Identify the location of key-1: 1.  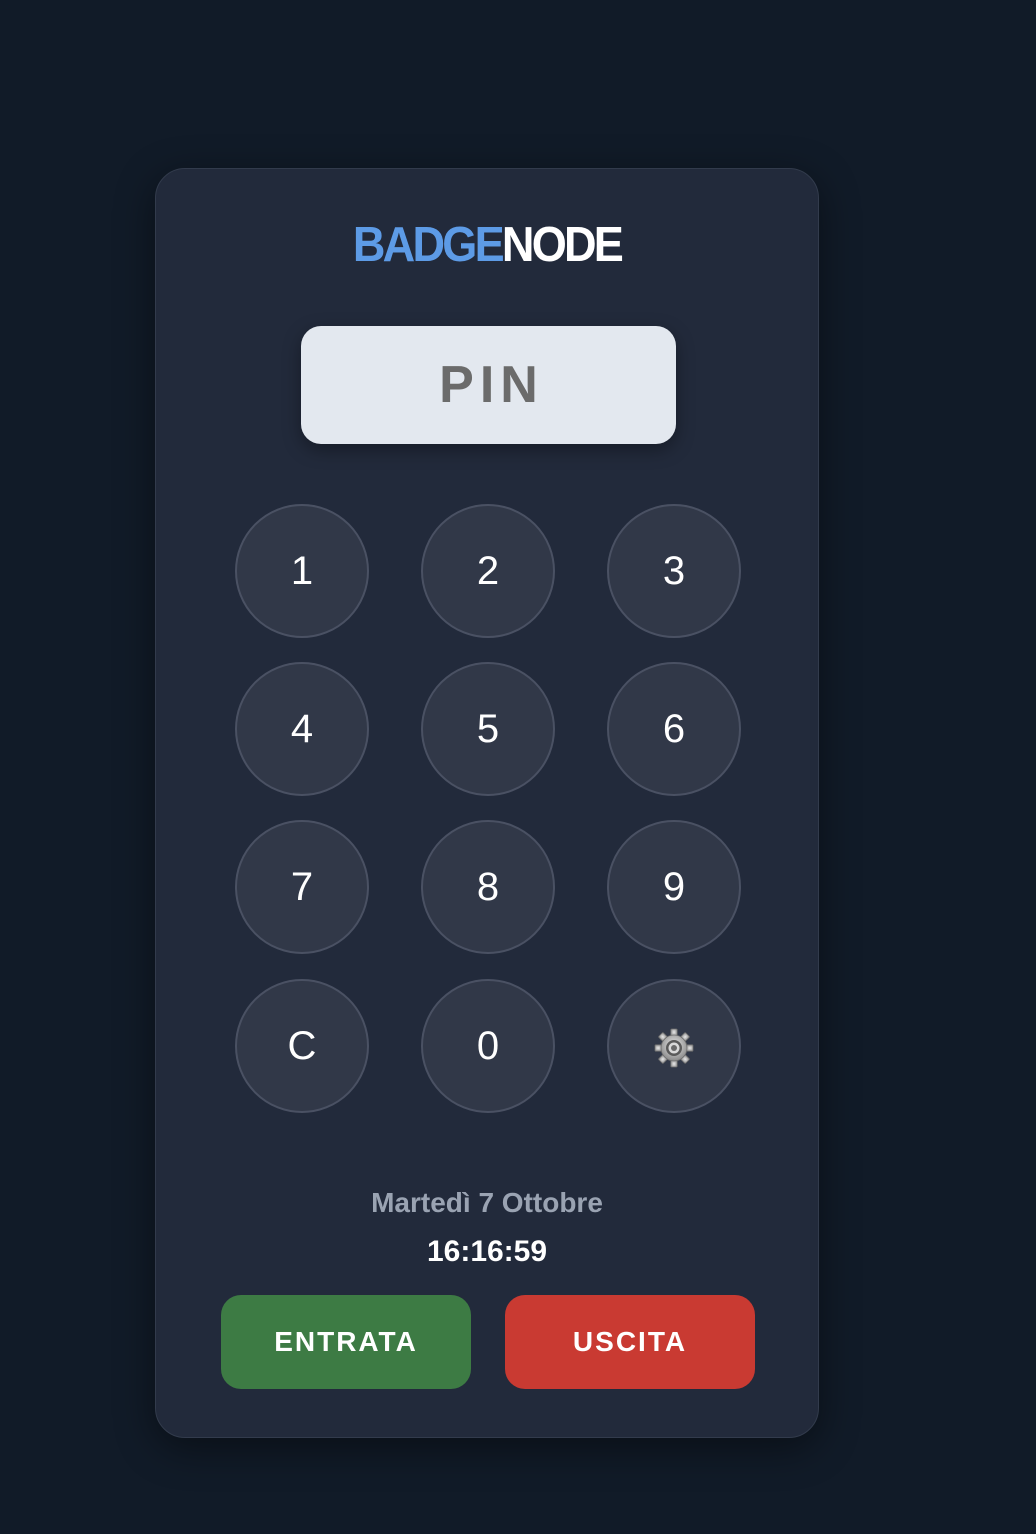
(302, 571).